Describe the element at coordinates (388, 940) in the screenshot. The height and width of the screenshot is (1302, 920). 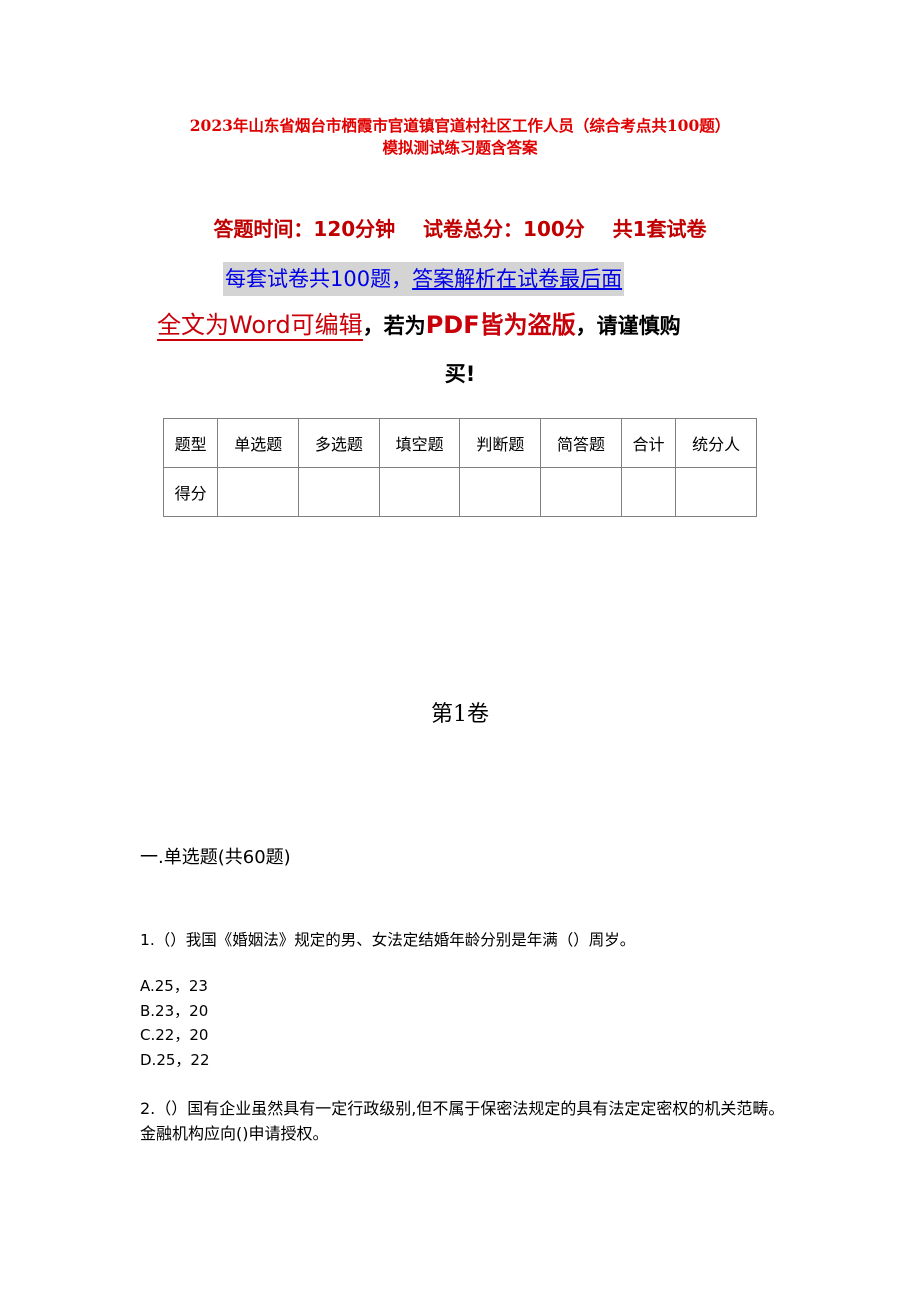
I see `question-text: 1.（）我国《婚姻法》规定的男、女法定结婚年龄分别是年满（）周岁。` at that location.